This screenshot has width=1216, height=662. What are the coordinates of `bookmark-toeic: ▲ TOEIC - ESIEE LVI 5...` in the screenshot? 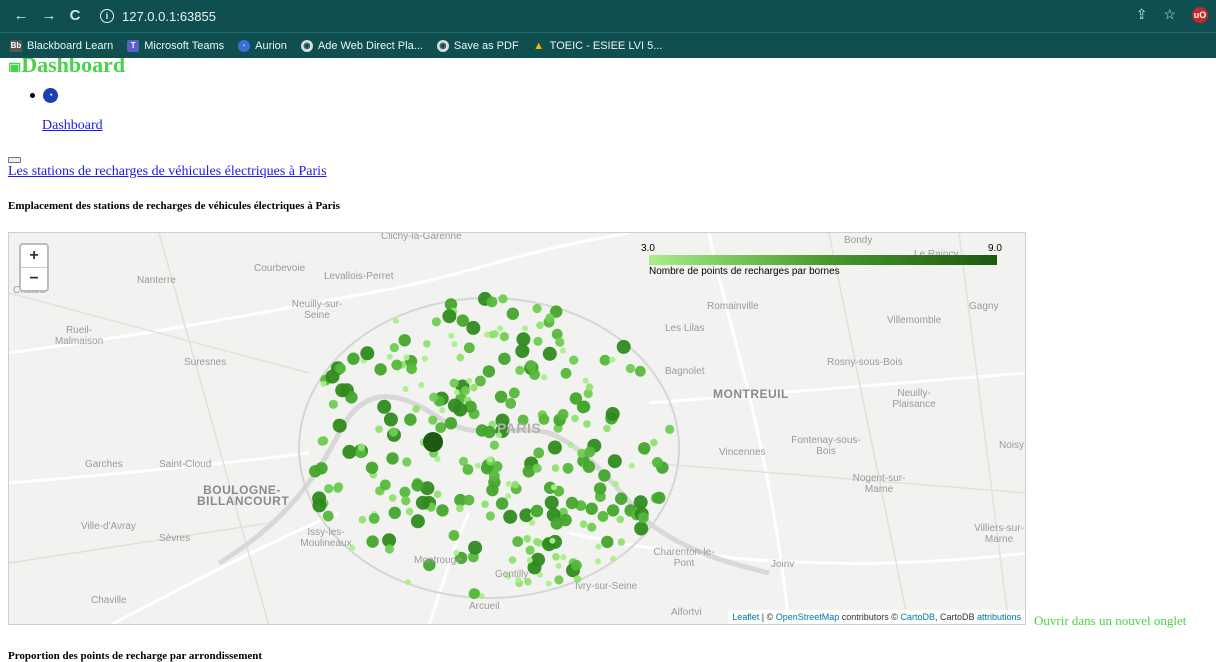 It's located at (597, 46).